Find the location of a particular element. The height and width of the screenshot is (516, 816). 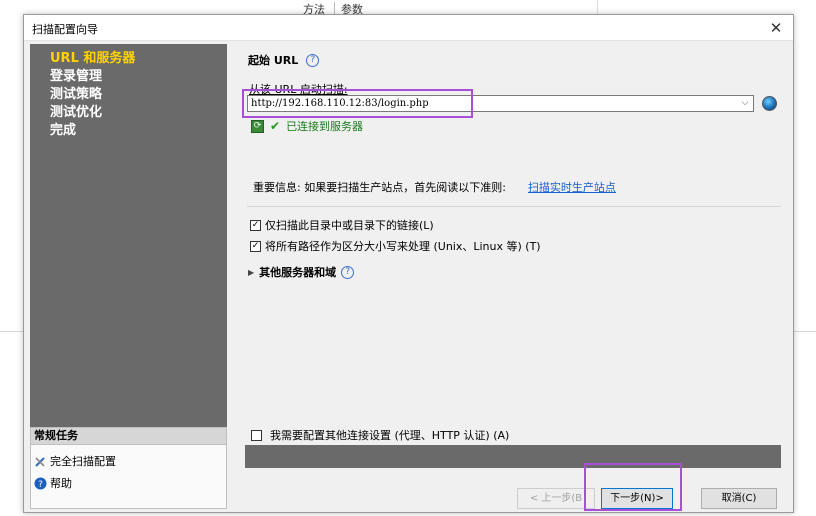

other-servers-section: ▶ 其他服务器和域 ? is located at coordinates (301, 272).